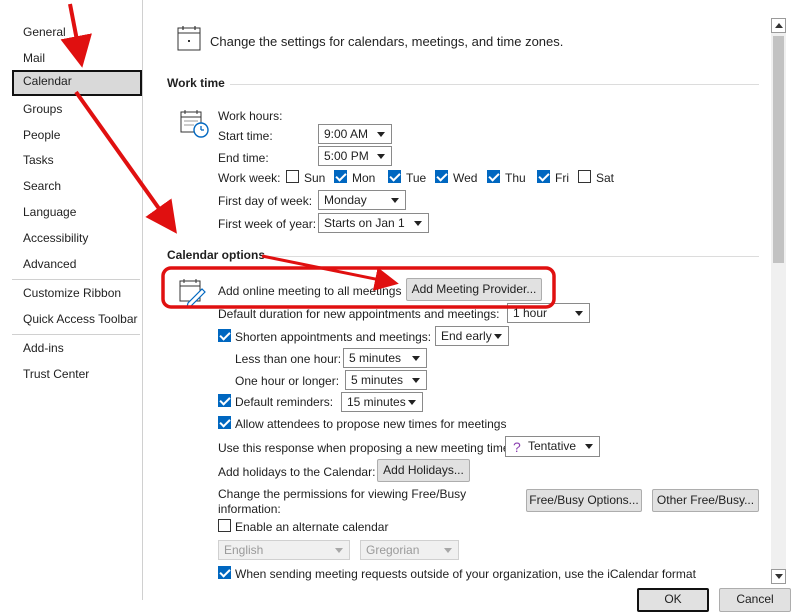 The width and height of the screenshot is (800, 612). I want to click on cancel-button: Cancel, so click(755, 600).